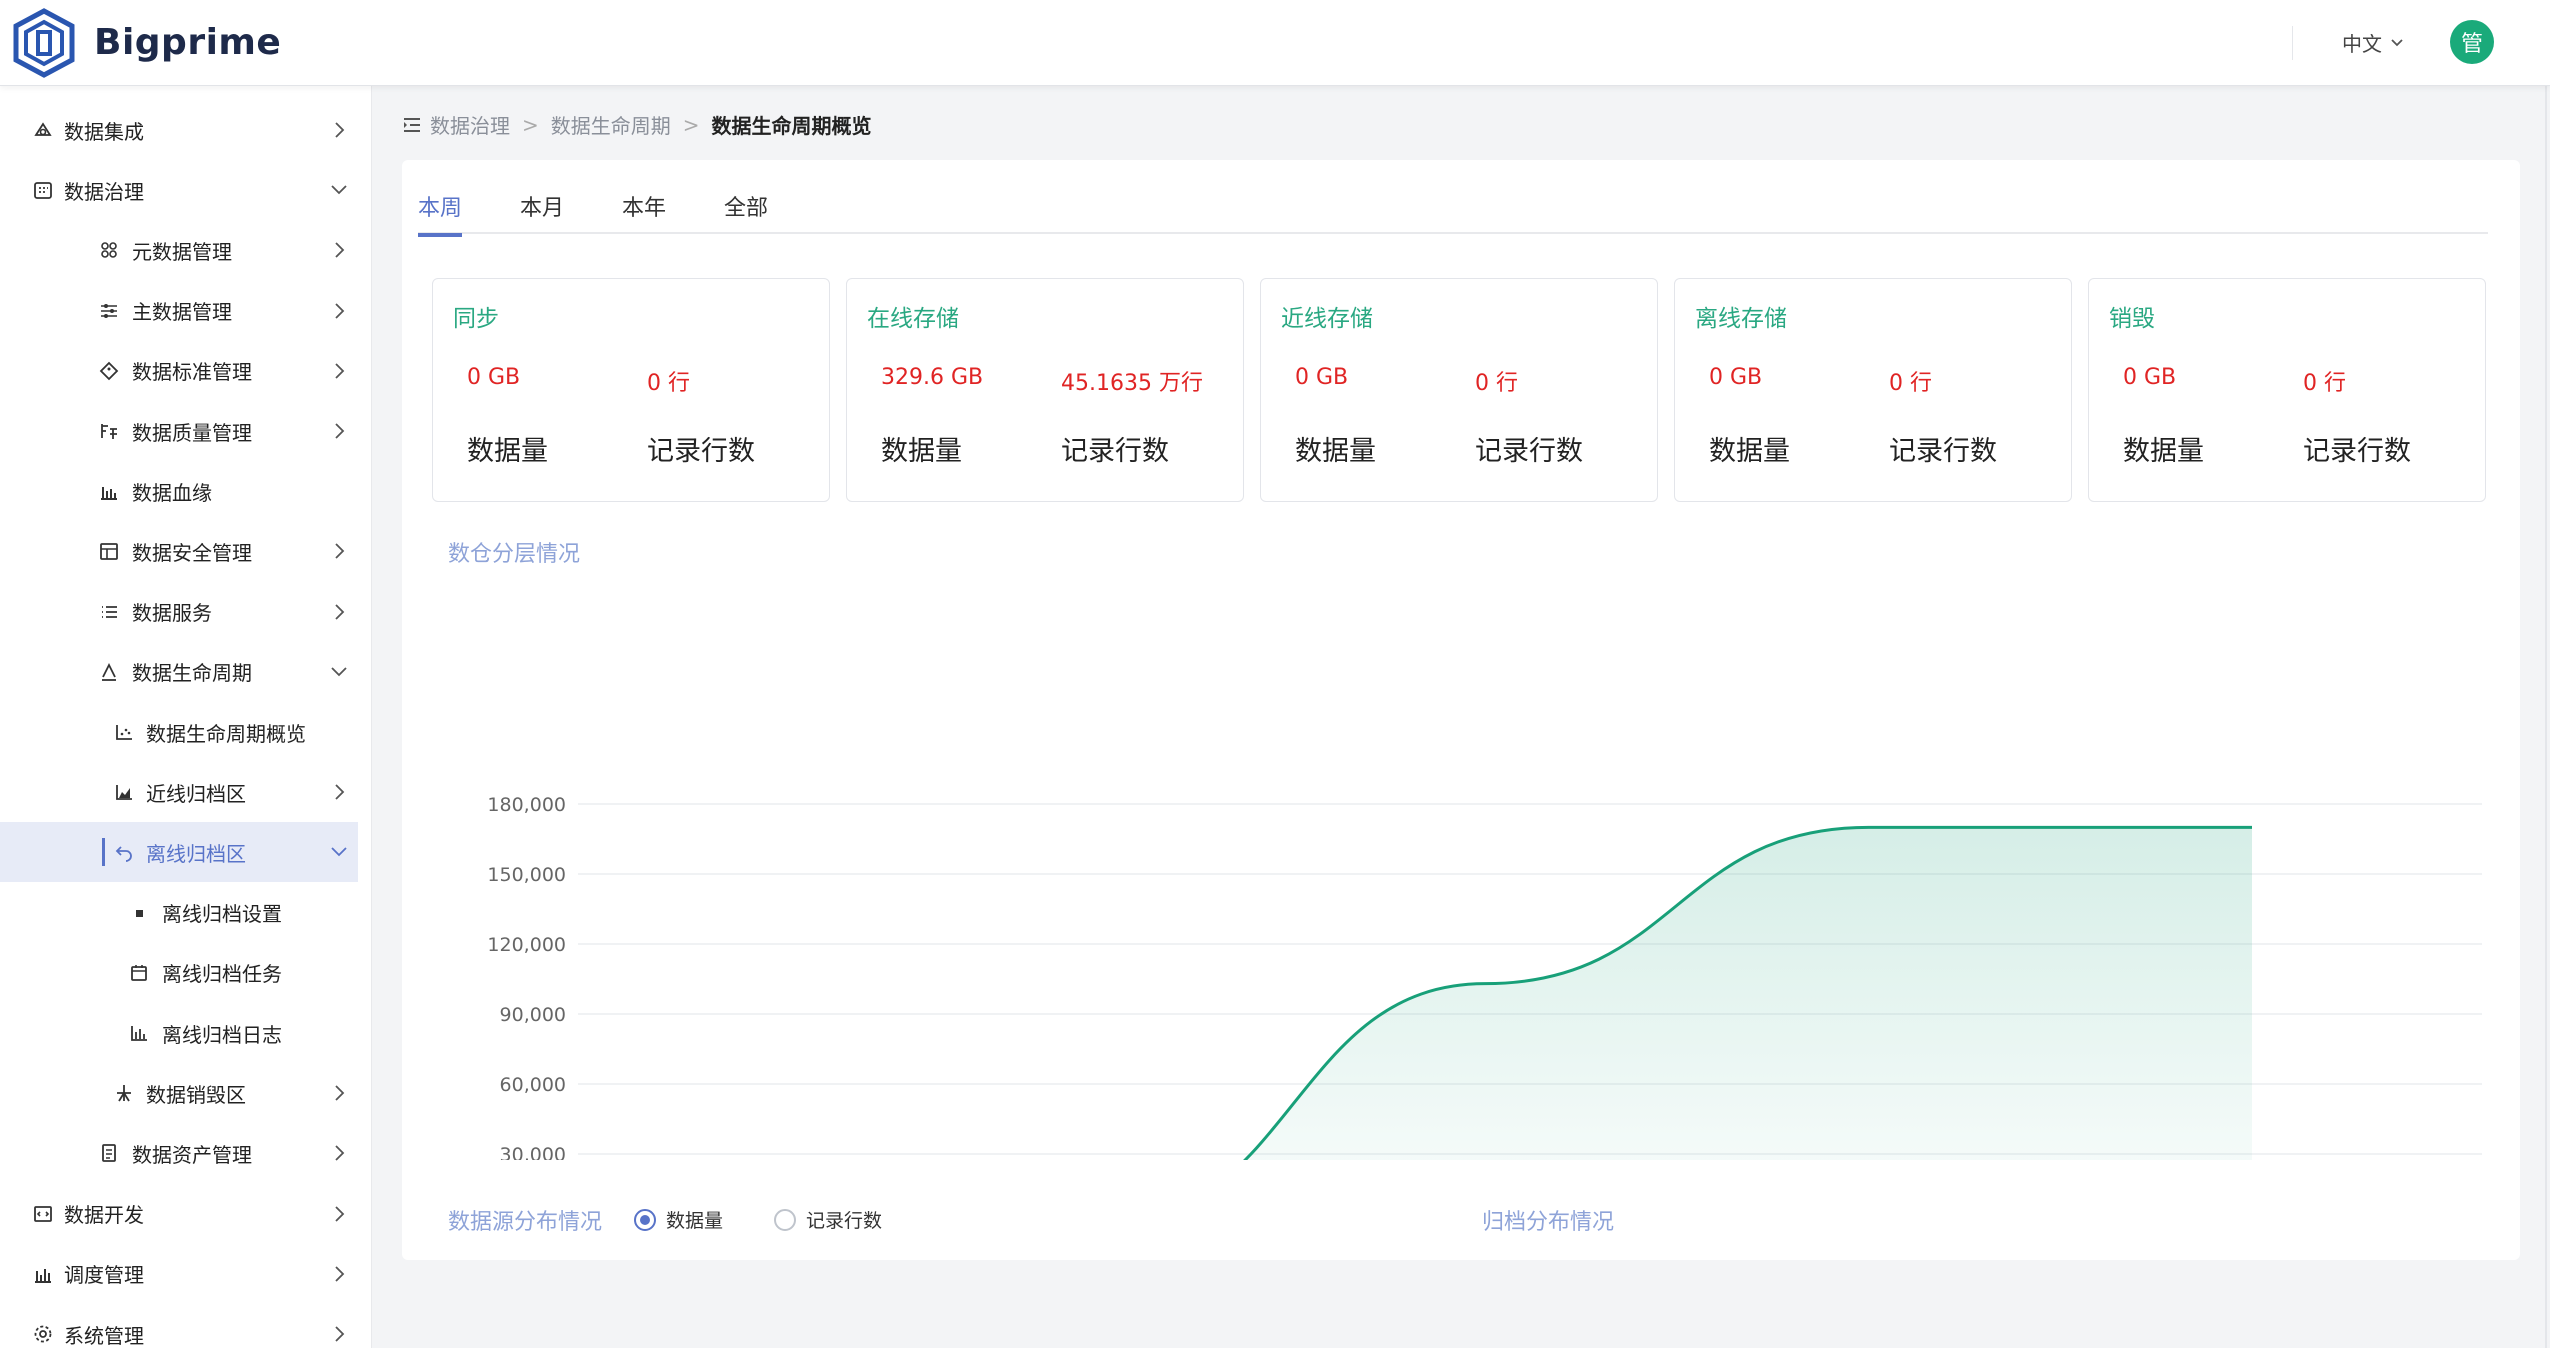  What do you see at coordinates (2472, 42) in the screenshot?
I see `avatar: 管` at bounding box center [2472, 42].